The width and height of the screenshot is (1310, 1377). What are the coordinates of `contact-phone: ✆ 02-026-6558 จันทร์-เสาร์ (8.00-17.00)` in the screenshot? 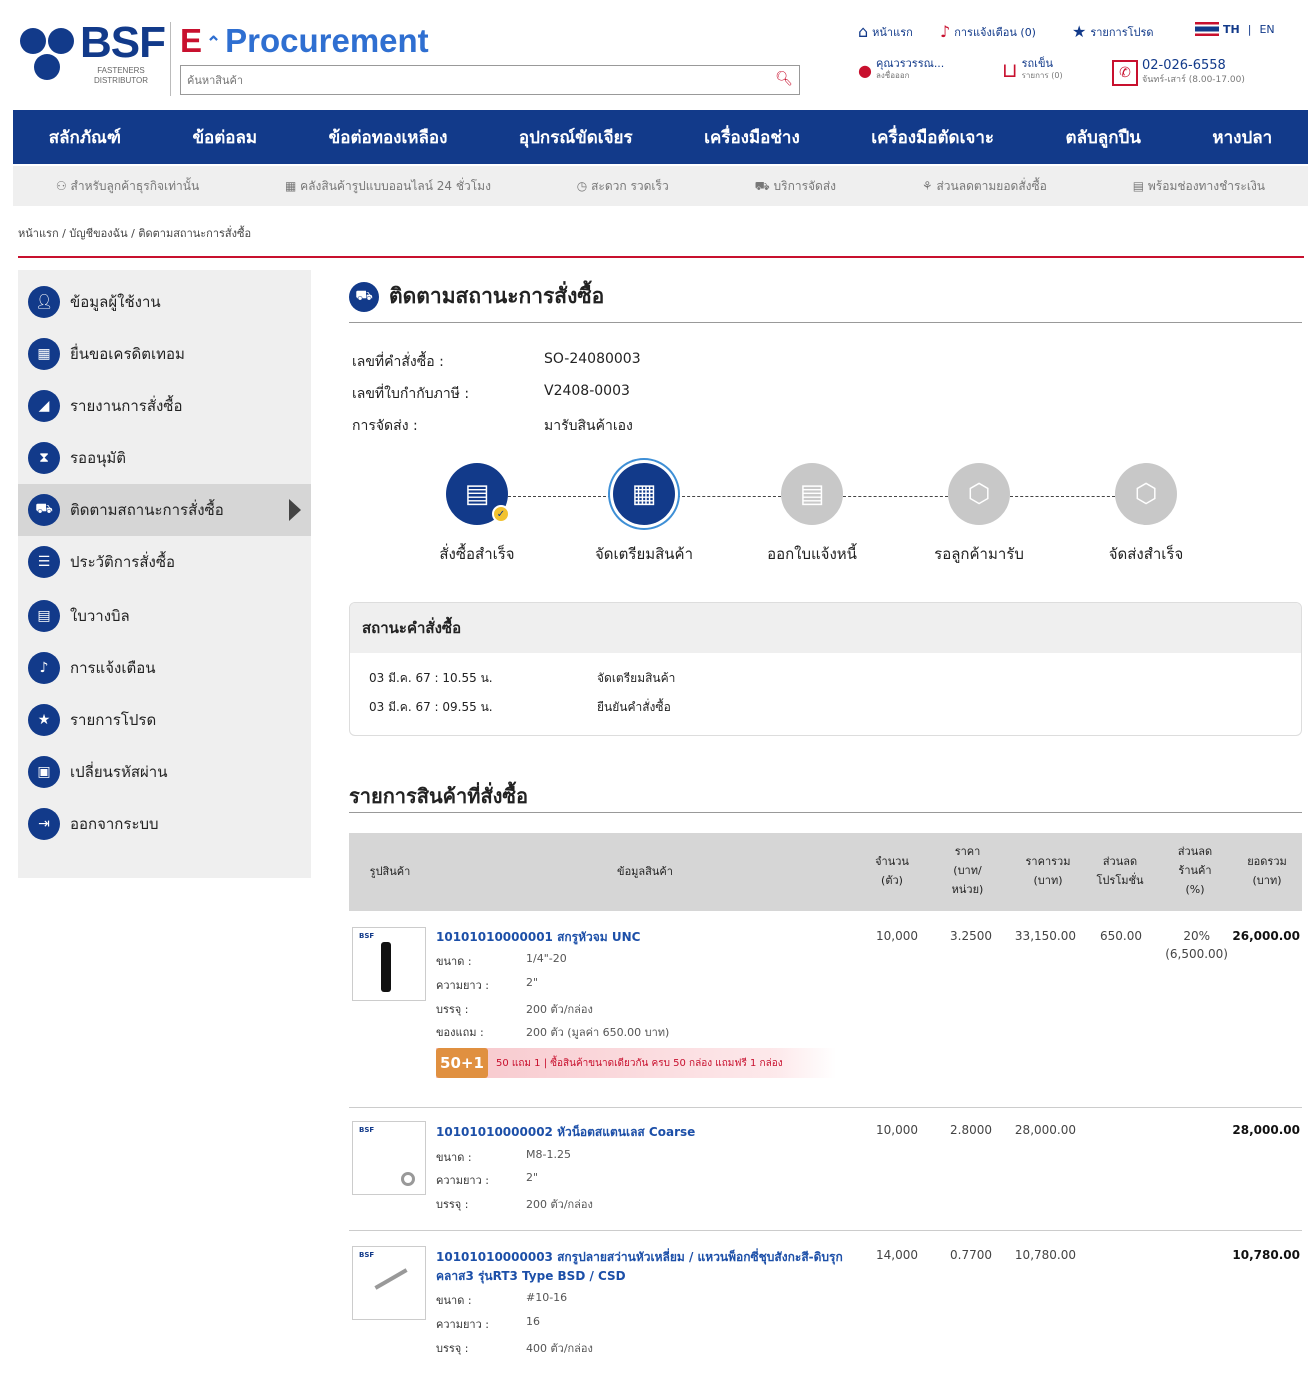 It's located at (1178, 73).